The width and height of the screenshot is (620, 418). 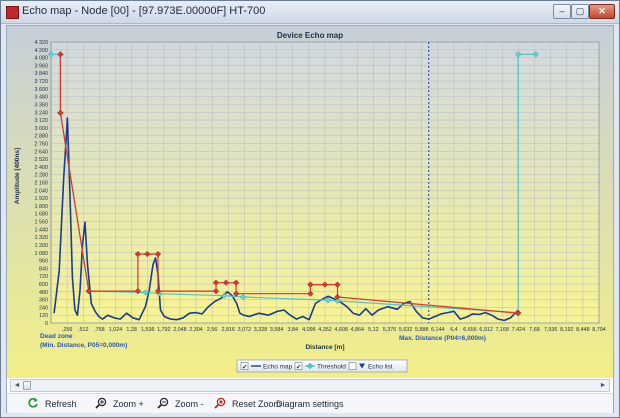 What do you see at coordinates (42, 238) in the screenshot?
I see `y-tick-label: 1 320` at bounding box center [42, 238].